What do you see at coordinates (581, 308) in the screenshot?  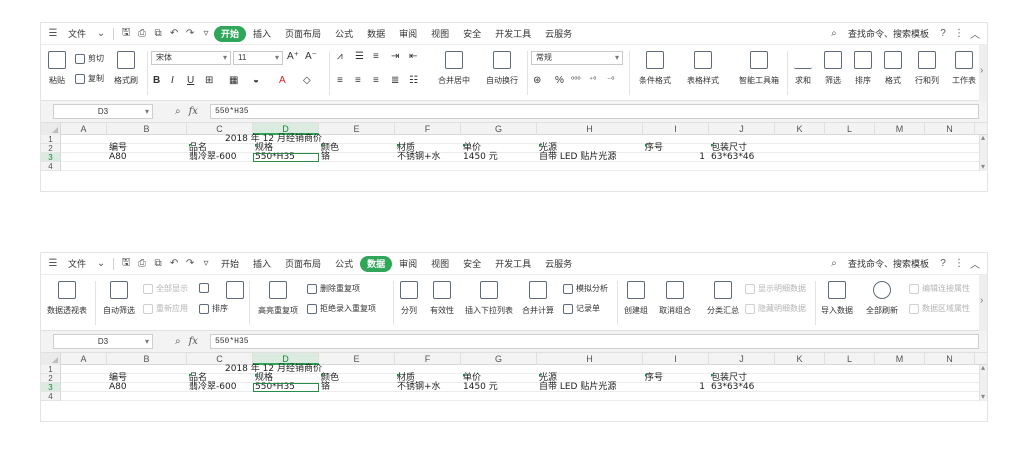 I see `record-button: 记录单` at bounding box center [581, 308].